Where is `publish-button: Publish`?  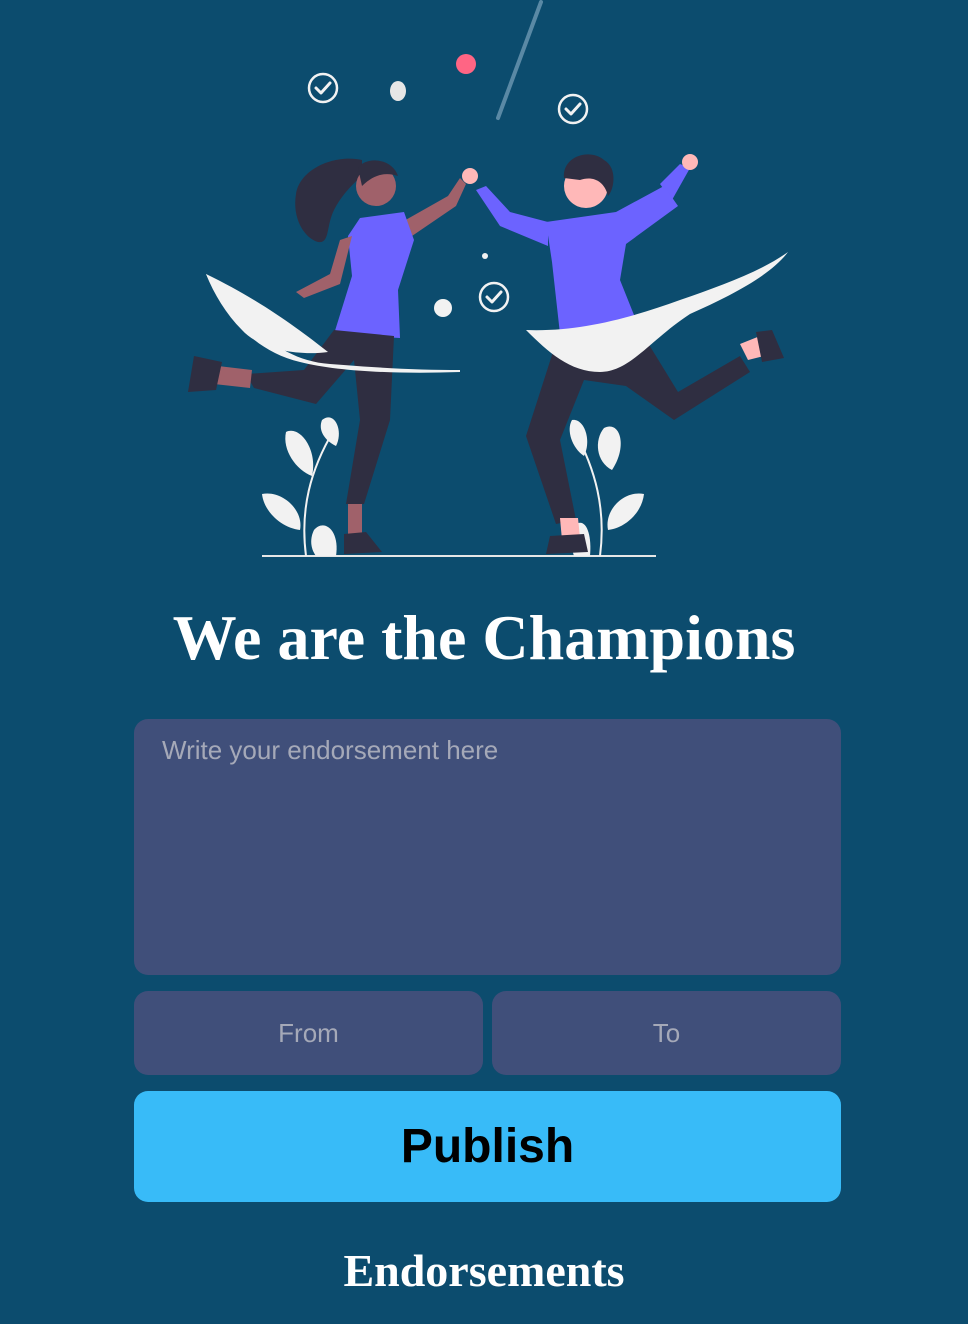
publish-button: Publish is located at coordinates (487, 1146).